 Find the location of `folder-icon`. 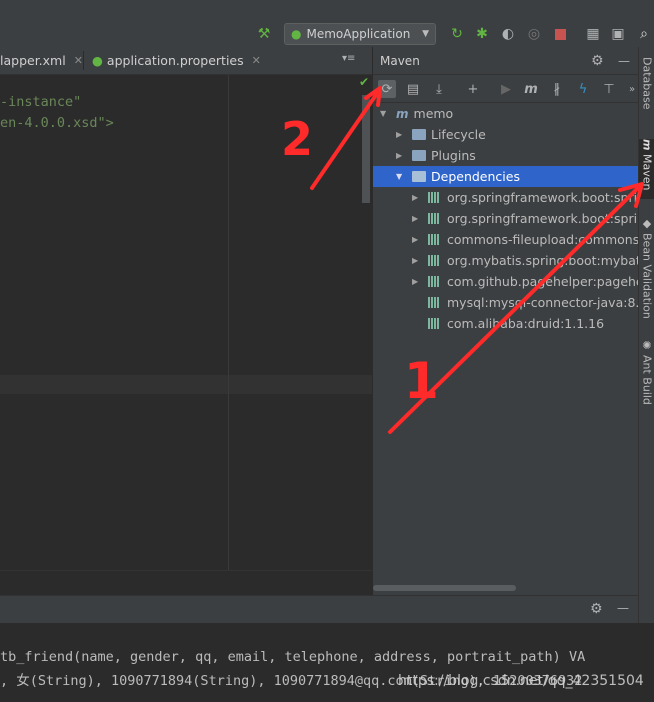

folder-icon is located at coordinates (419, 155).